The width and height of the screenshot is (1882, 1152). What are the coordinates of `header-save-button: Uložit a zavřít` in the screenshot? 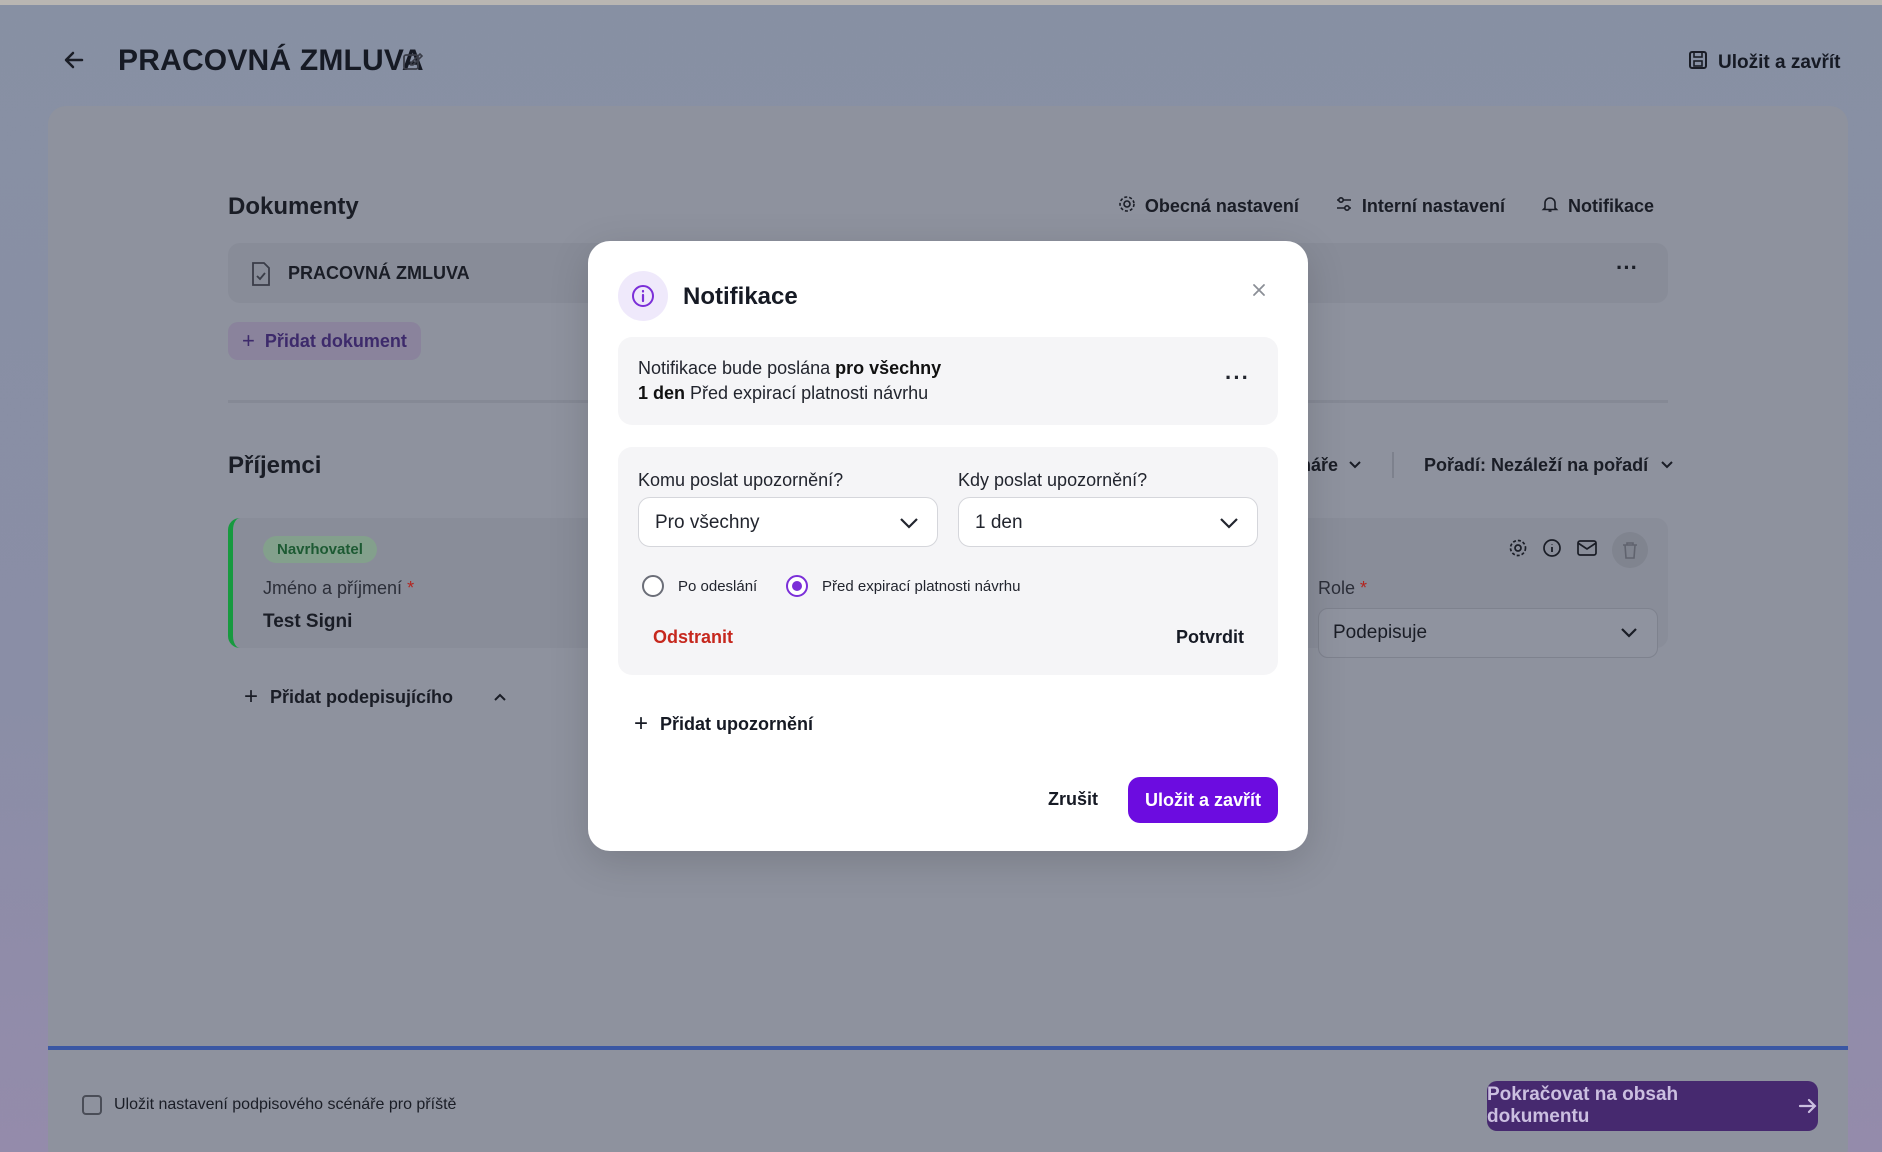 It's located at (1764, 63).